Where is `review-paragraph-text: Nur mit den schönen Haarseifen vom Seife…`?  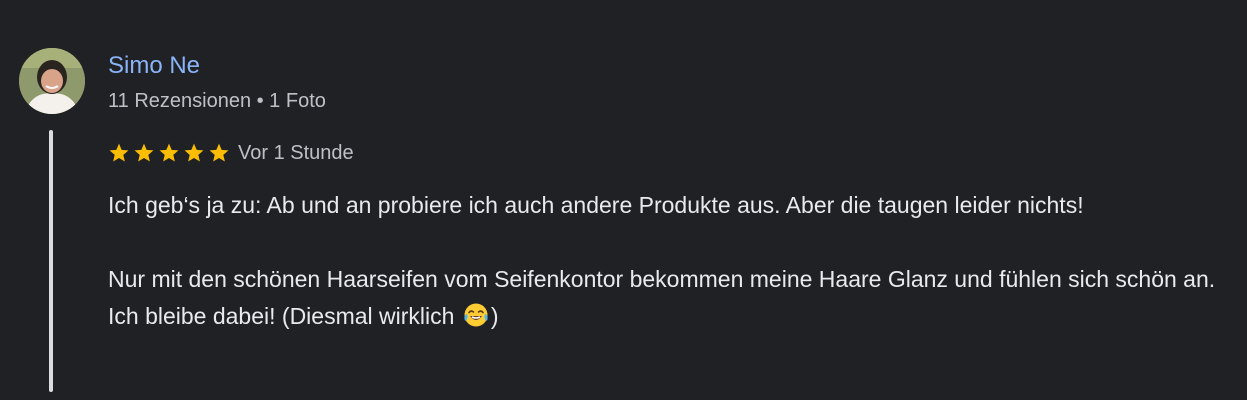
review-paragraph-text: Nur mit den schönen Haarseifen vom Seife… is located at coordinates (662, 297).